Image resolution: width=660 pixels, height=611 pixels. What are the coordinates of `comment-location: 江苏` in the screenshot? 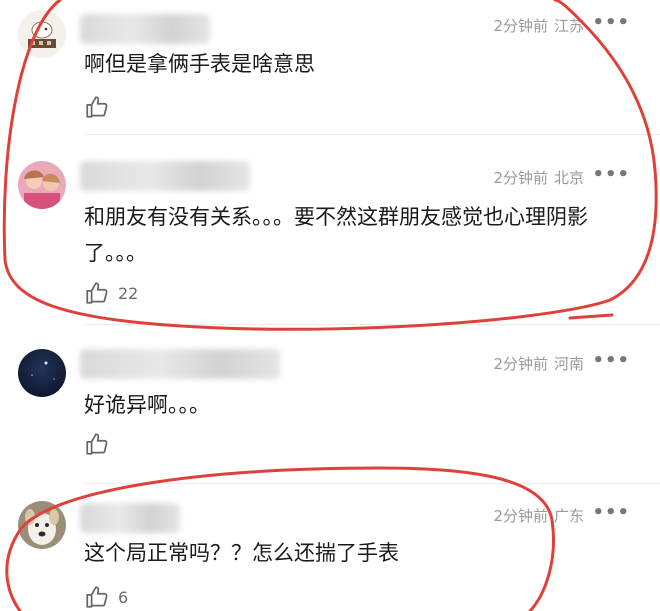 It's located at (568, 26).